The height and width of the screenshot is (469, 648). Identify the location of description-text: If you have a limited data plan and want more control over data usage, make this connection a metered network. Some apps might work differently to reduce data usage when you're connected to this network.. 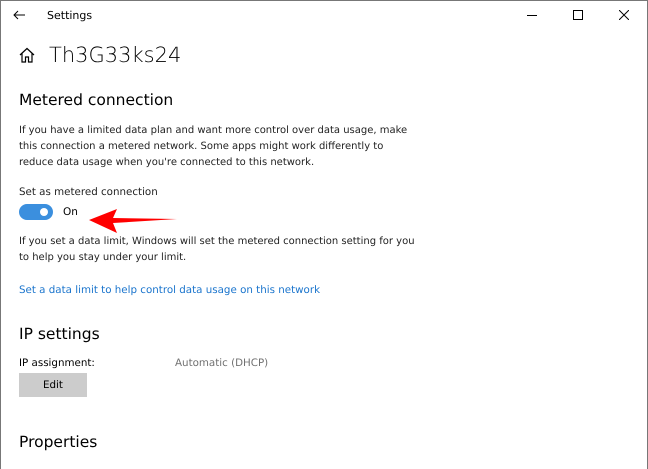
(213, 147).